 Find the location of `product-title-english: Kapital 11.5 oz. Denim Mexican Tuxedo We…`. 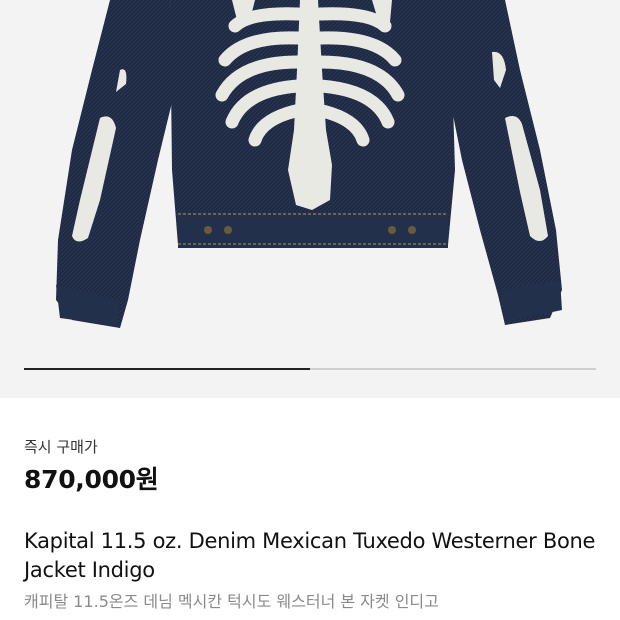

product-title-english: Kapital 11.5 oz. Denim Mexican Tuxedo We… is located at coordinates (310, 555).